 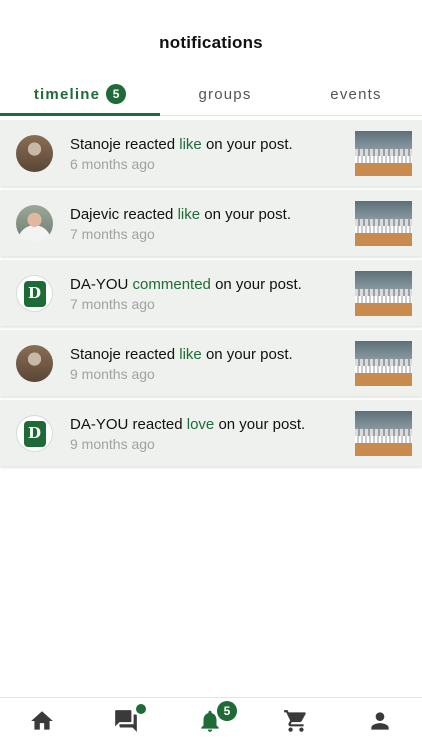 I want to click on timestamp: 6 months ago, so click(x=112, y=164).